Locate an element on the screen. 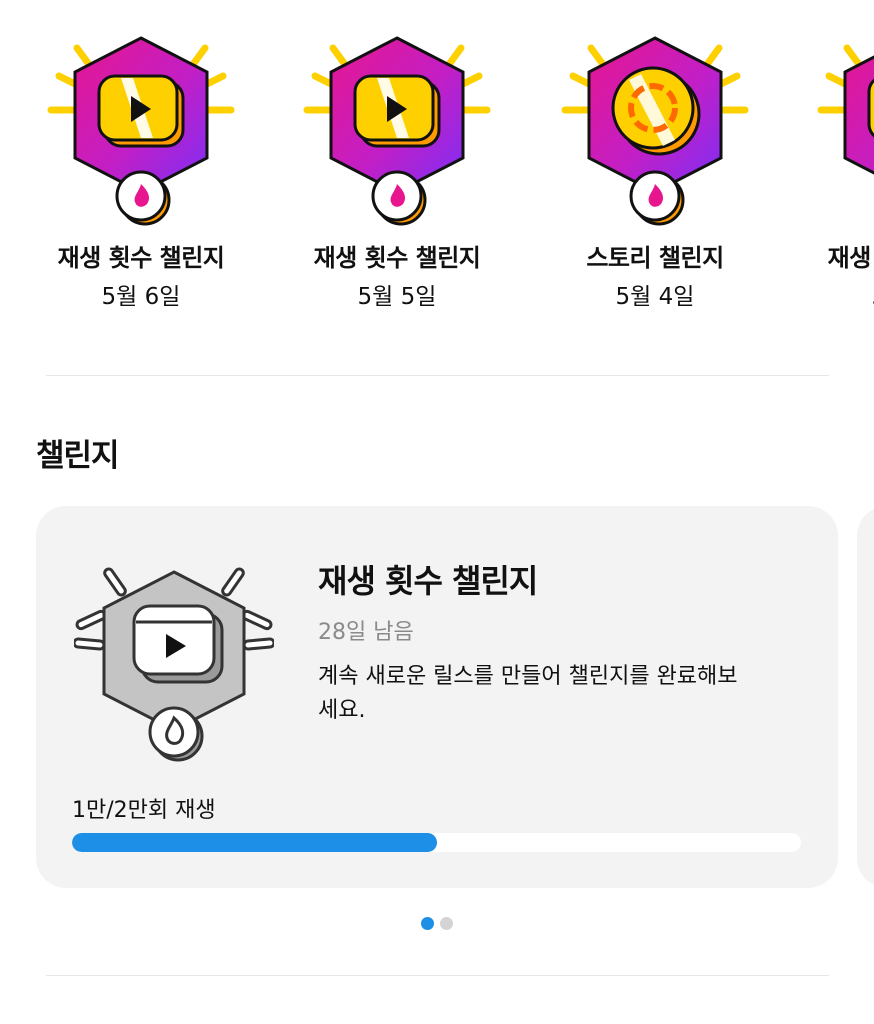  badge-date: 5월 4일 is located at coordinates (655, 297).